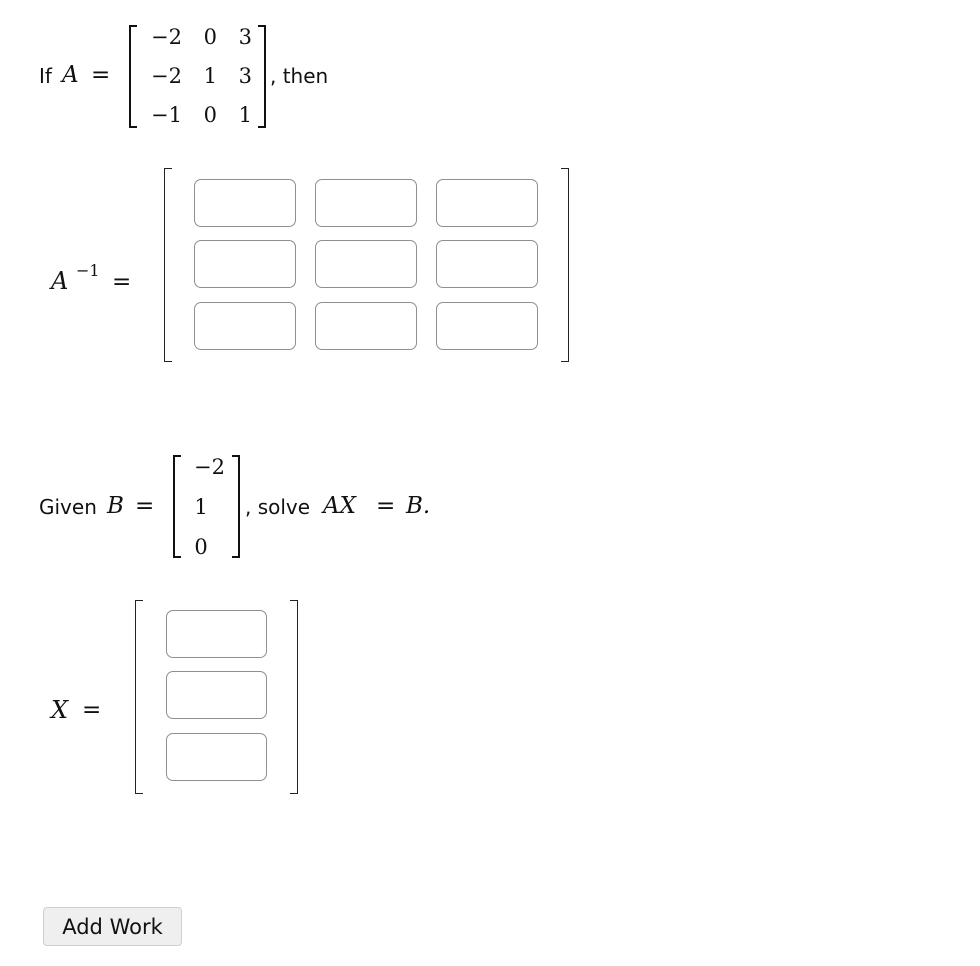  I want to click on inverse-label-base: A, so click(60, 281).